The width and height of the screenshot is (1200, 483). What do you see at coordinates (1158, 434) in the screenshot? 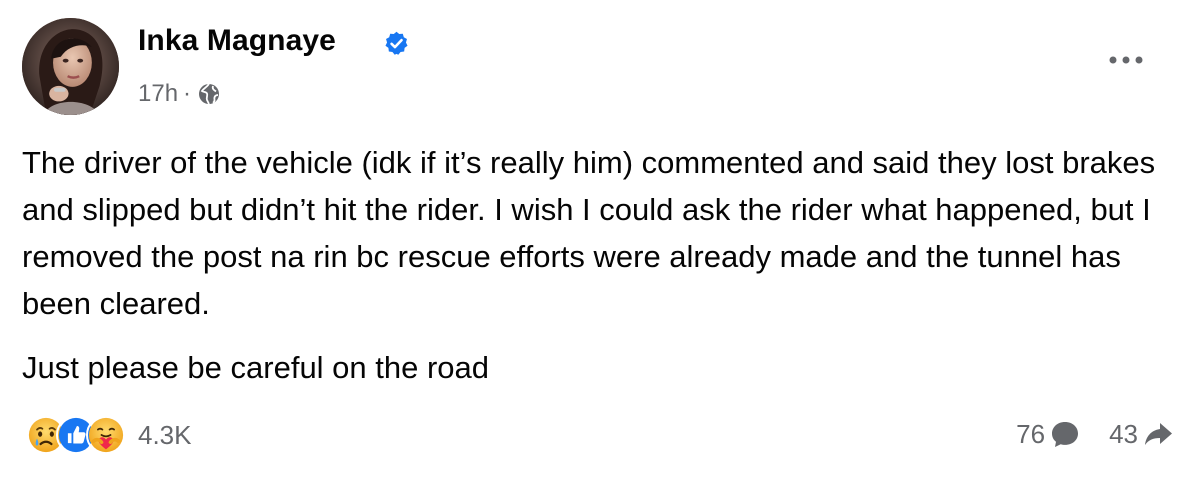
I see `share-icon` at bounding box center [1158, 434].